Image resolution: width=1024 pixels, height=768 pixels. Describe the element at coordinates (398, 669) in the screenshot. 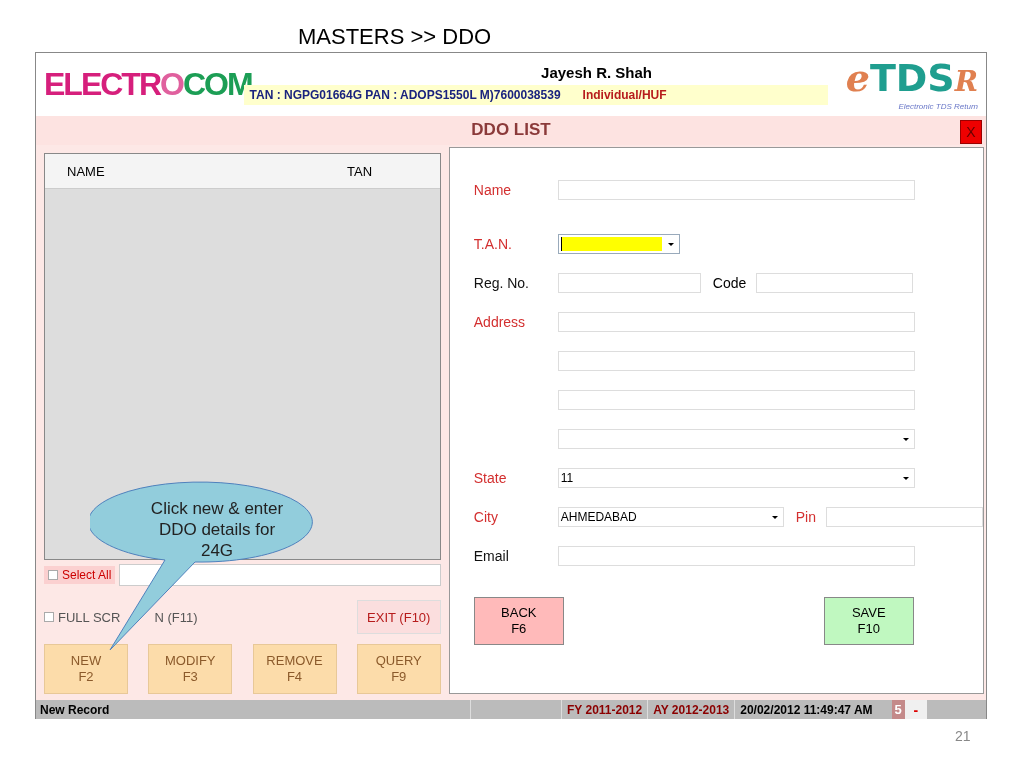

I see `action-button: QUERY F9` at that location.